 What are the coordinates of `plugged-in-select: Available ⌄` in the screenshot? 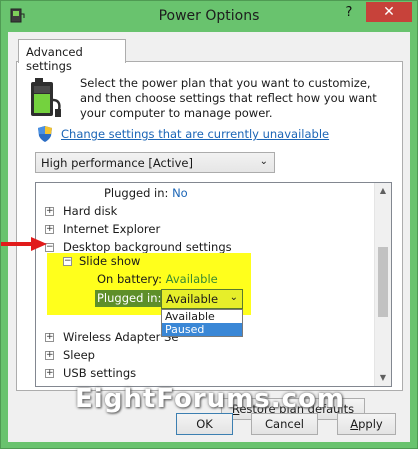 It's located at (202, 299).